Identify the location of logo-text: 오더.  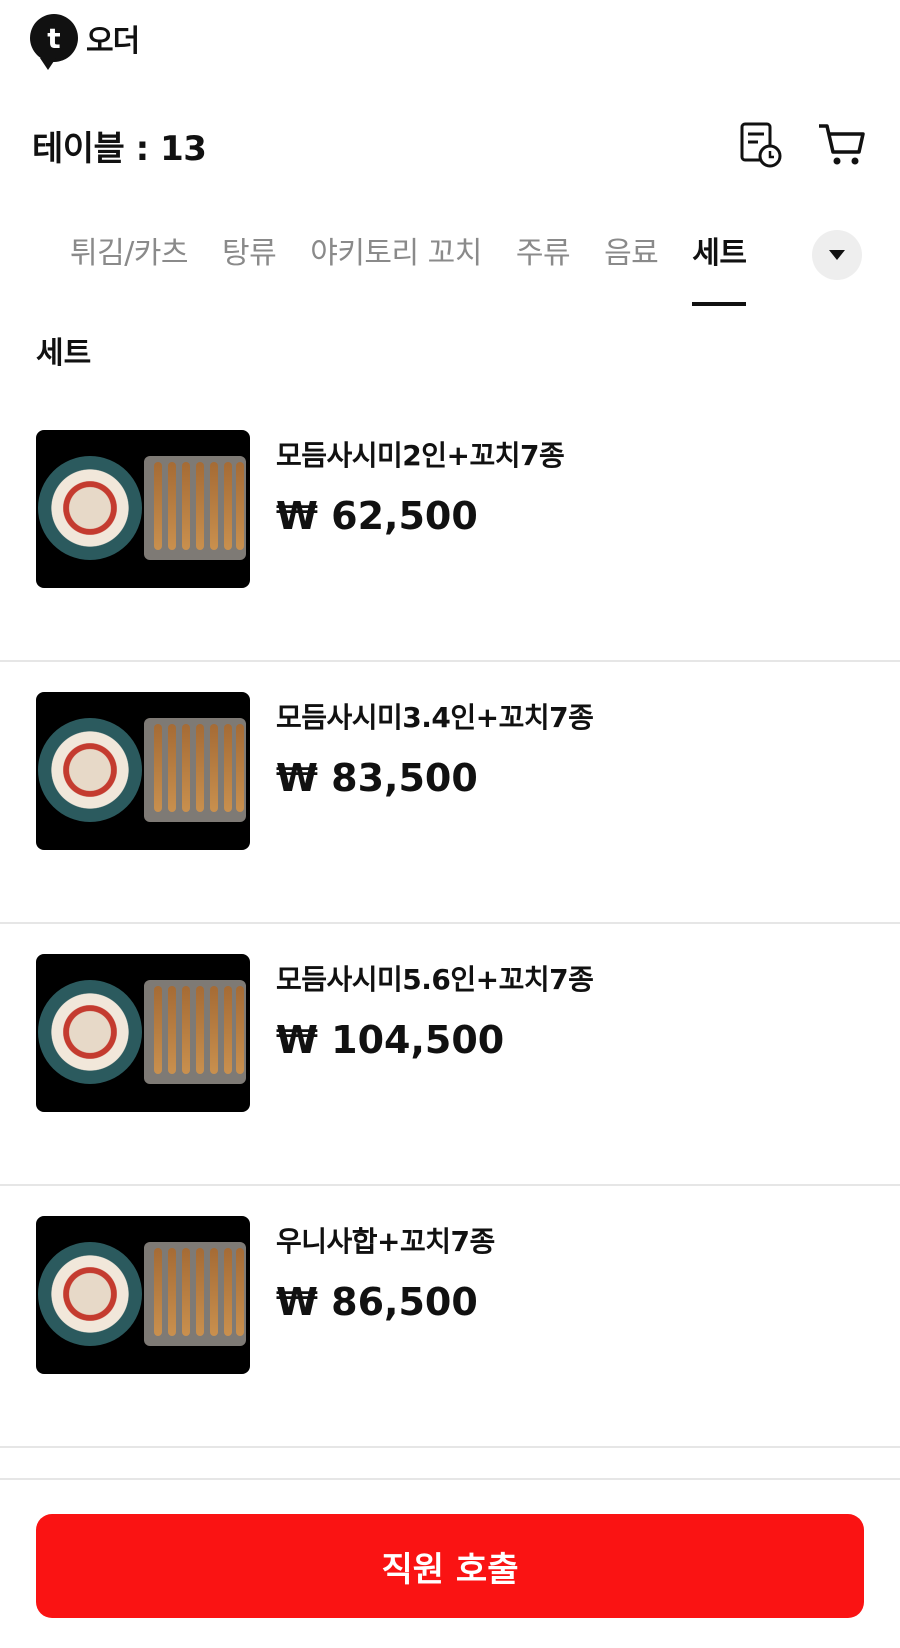
(113, 41).